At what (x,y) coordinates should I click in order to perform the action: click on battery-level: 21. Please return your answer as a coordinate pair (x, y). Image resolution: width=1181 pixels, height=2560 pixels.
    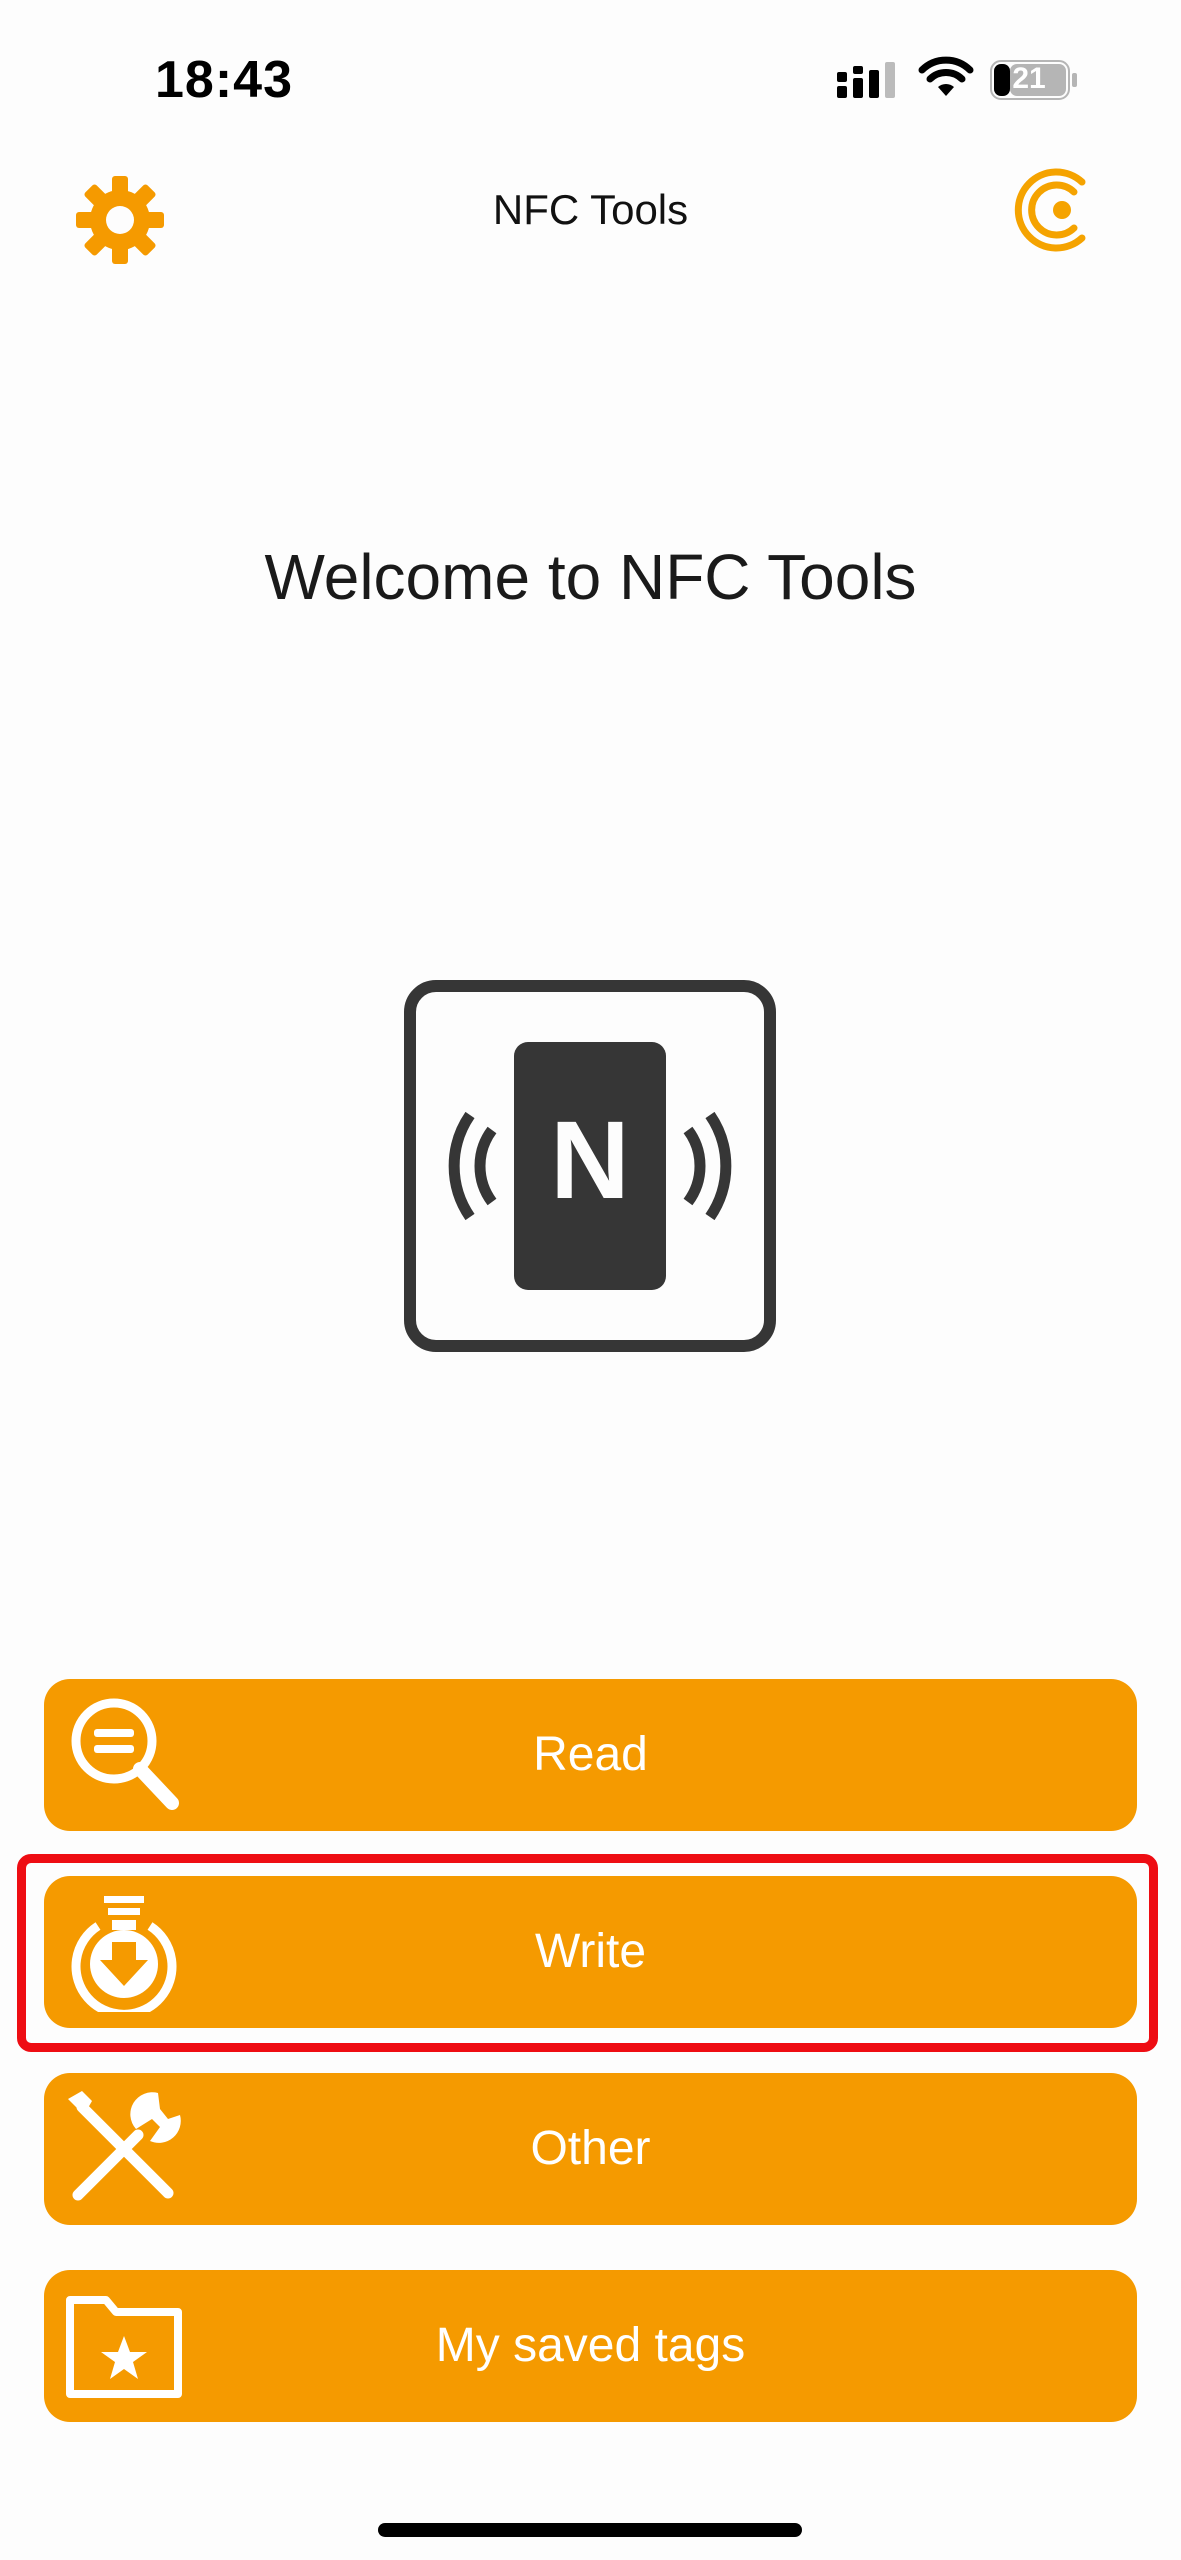
    Looking at the image, I should click on (1029, 78).